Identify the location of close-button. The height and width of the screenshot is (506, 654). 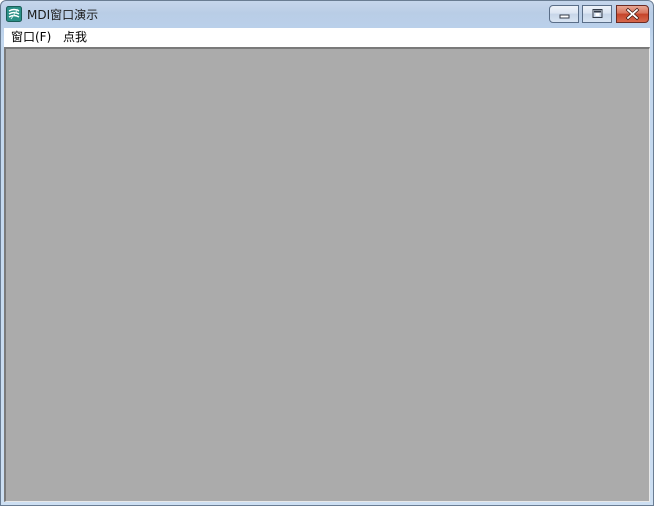
(632, 14).